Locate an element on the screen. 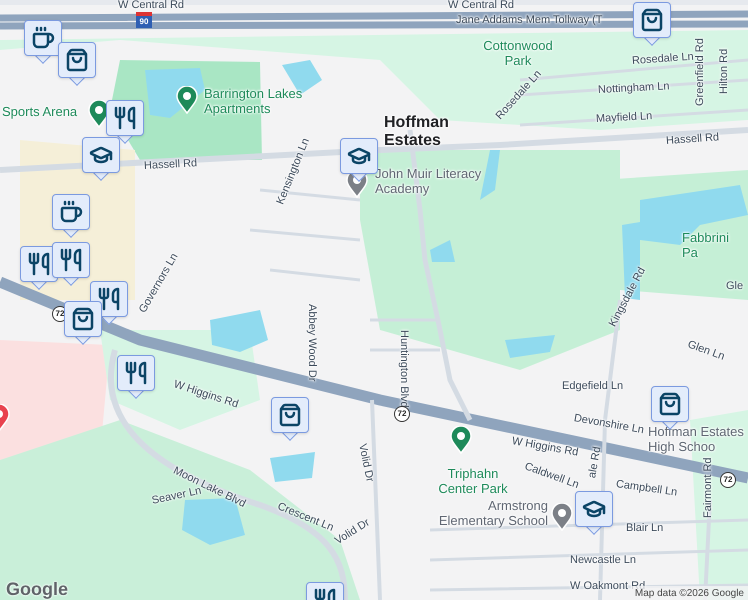 The height and width of the screenshot is (600, 748). street-label: Campbell Ln is located at coordinates (646, 488).